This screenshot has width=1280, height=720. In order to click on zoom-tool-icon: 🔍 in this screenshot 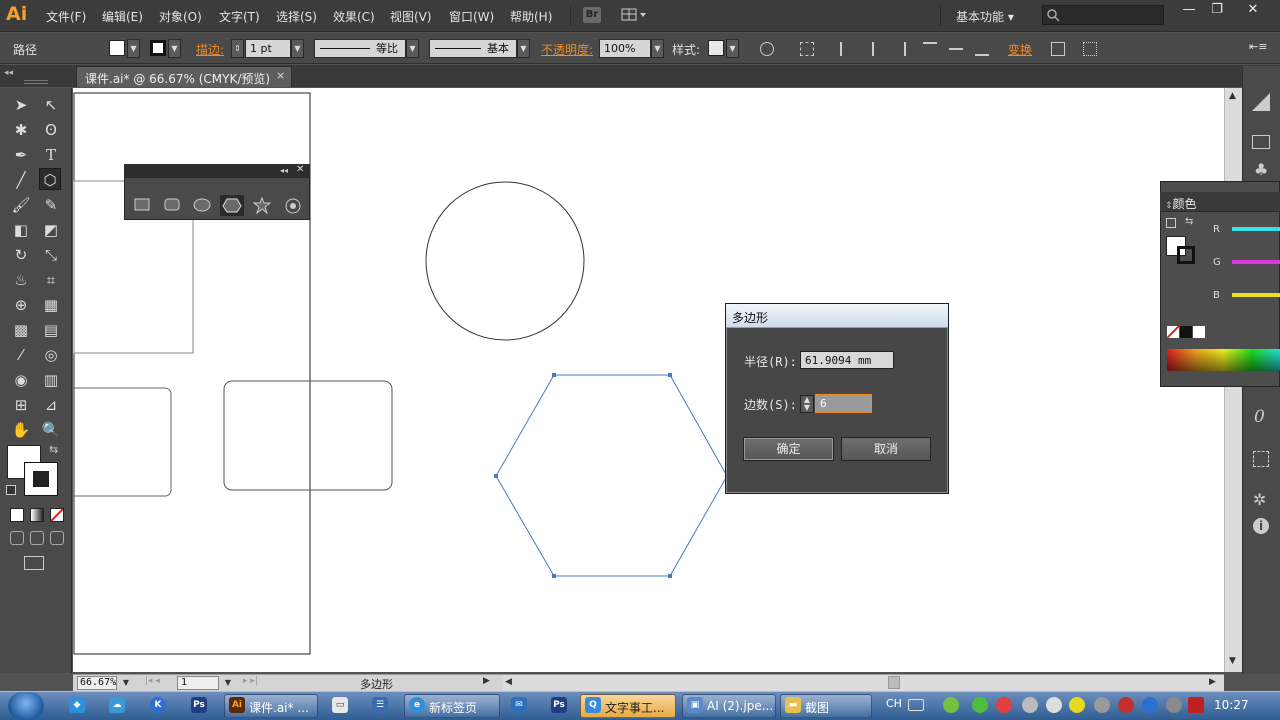, I will do `click(51, 430)`.